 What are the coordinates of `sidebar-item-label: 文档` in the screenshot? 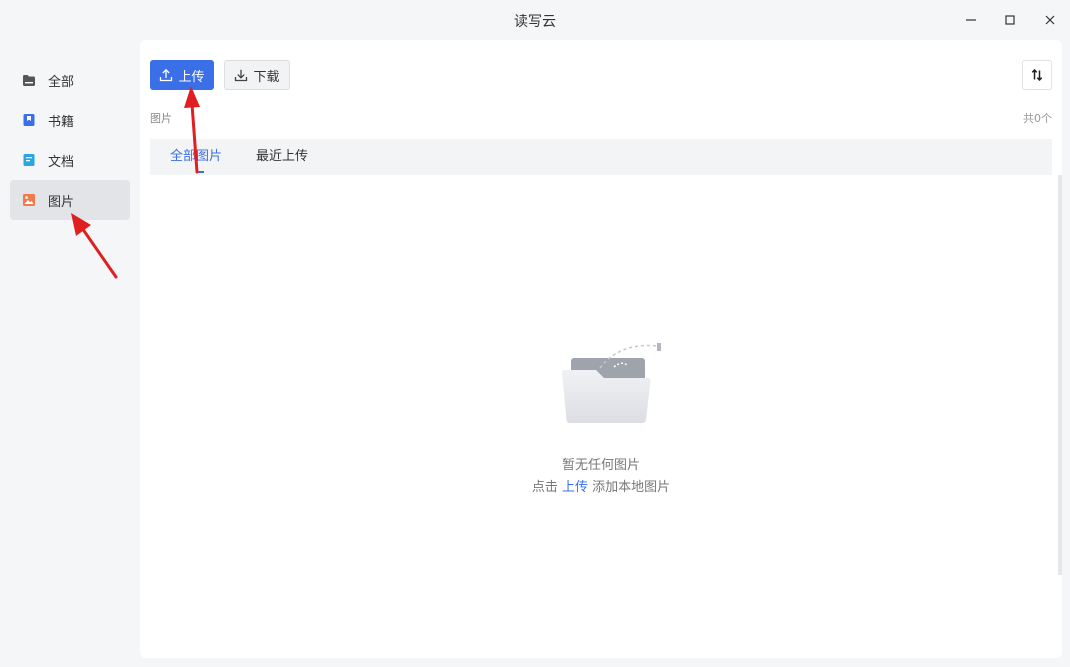 It's located at (61, 162).